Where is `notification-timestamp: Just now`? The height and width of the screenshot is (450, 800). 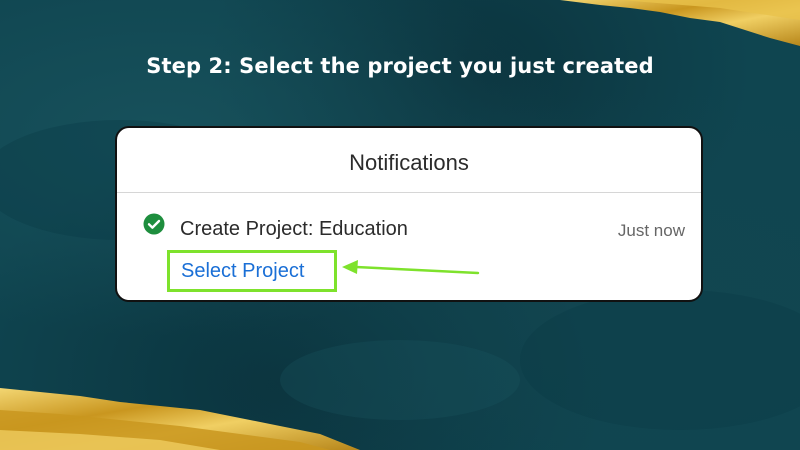
notification-timestamp: Just now is located at coordinates (651, 230).